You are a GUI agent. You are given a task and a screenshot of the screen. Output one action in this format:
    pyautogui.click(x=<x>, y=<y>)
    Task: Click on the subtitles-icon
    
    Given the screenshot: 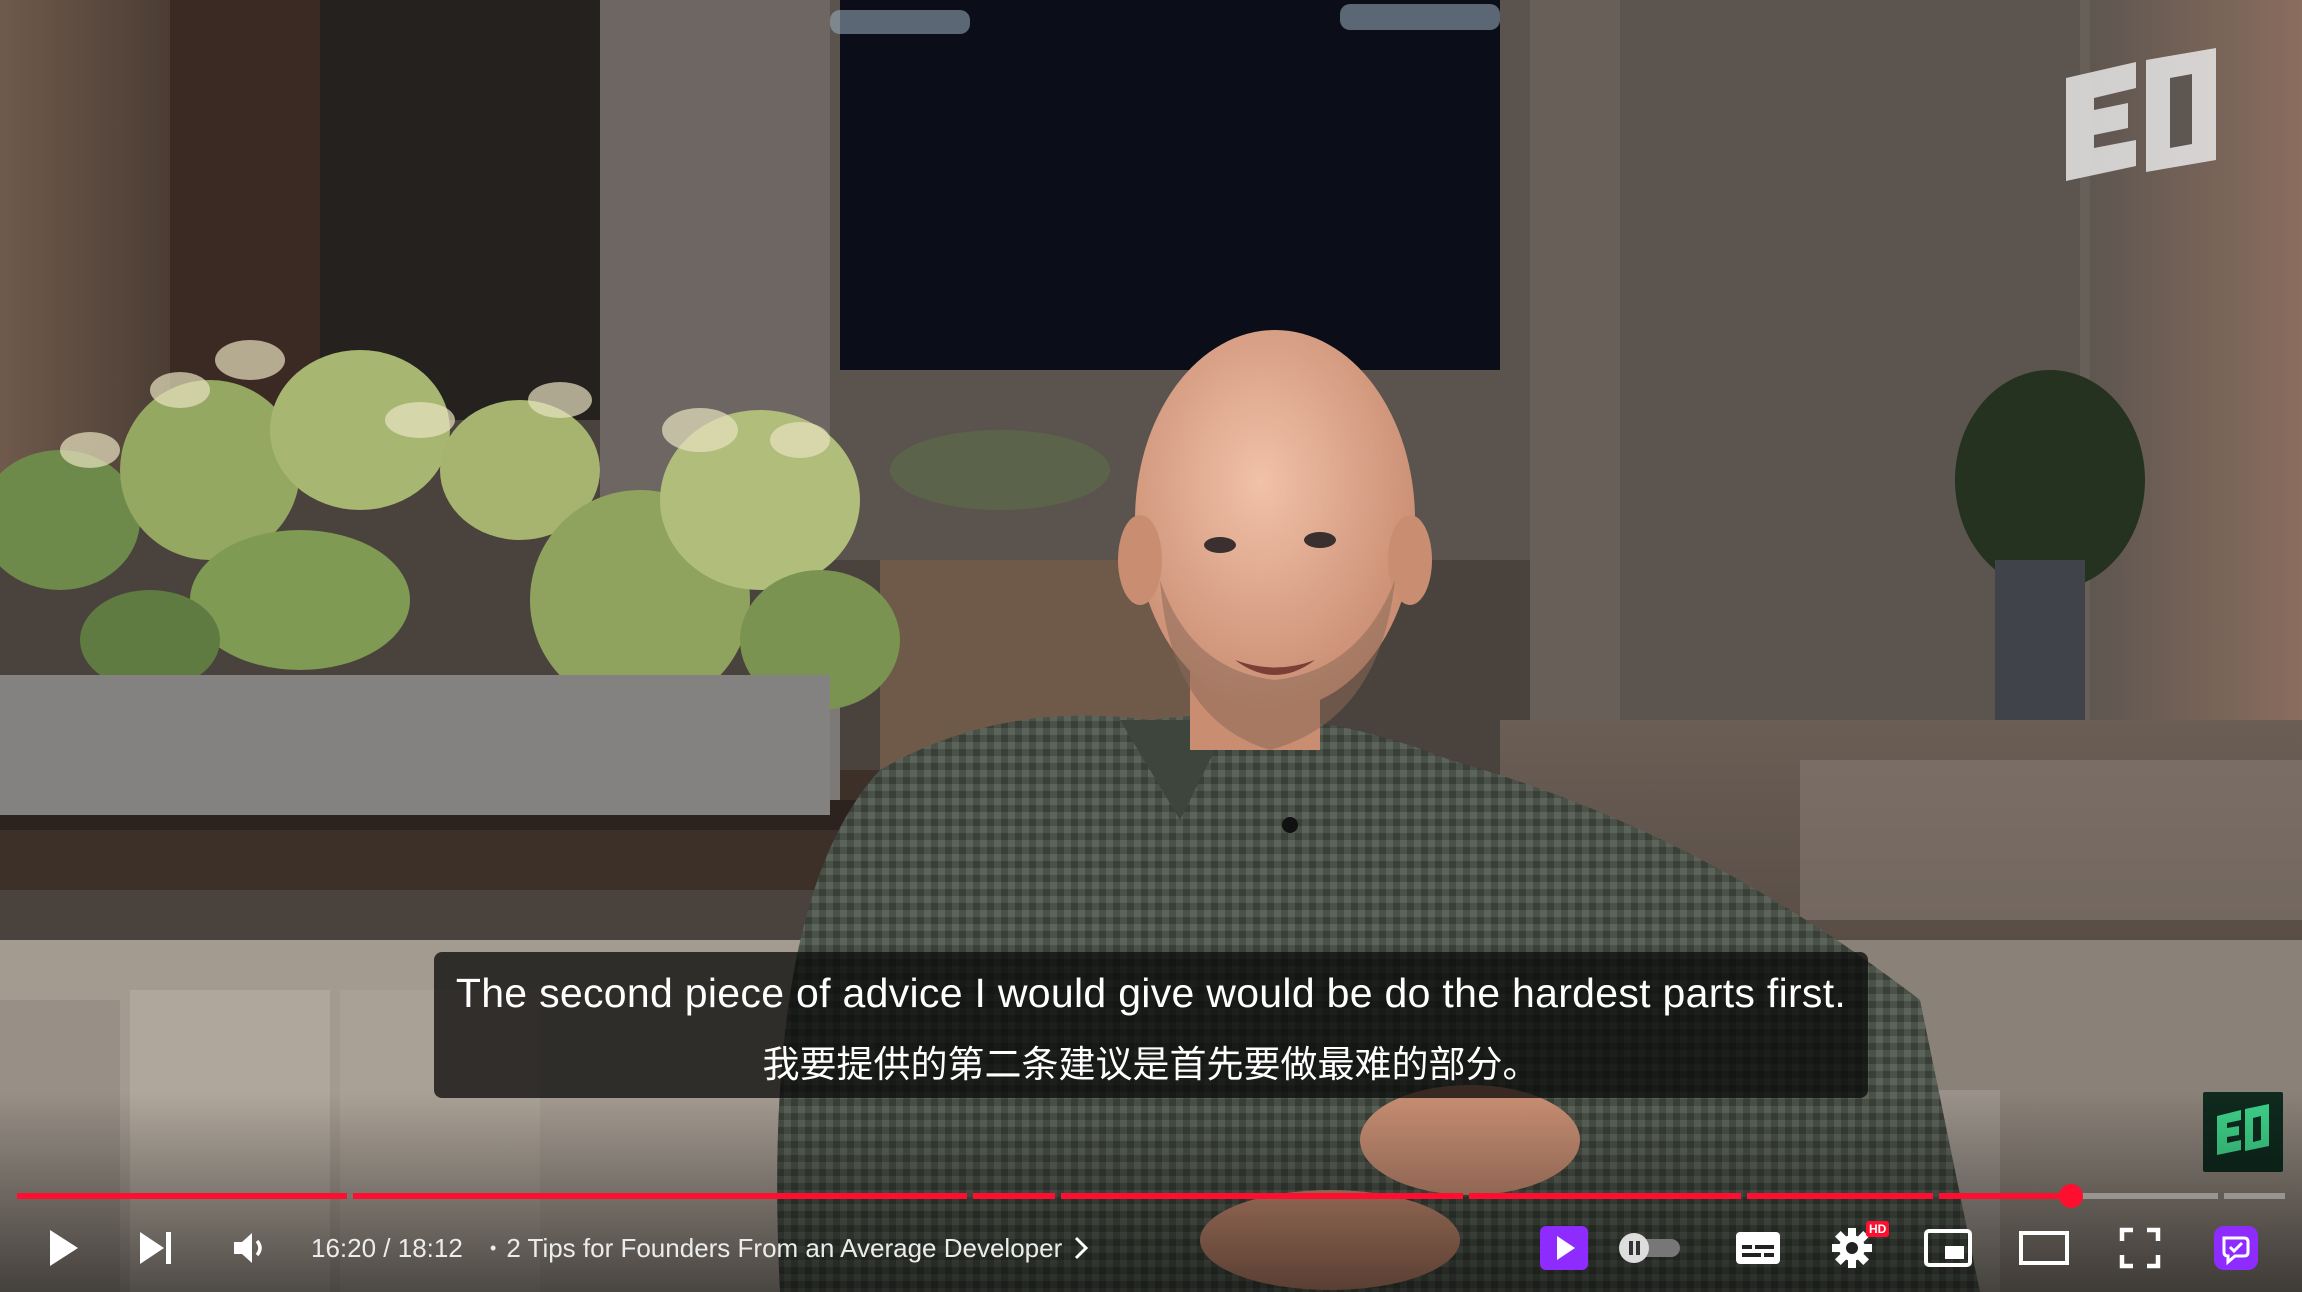 What is the action you would take?
    pyautogui.click(x=1758, y=1248)
    